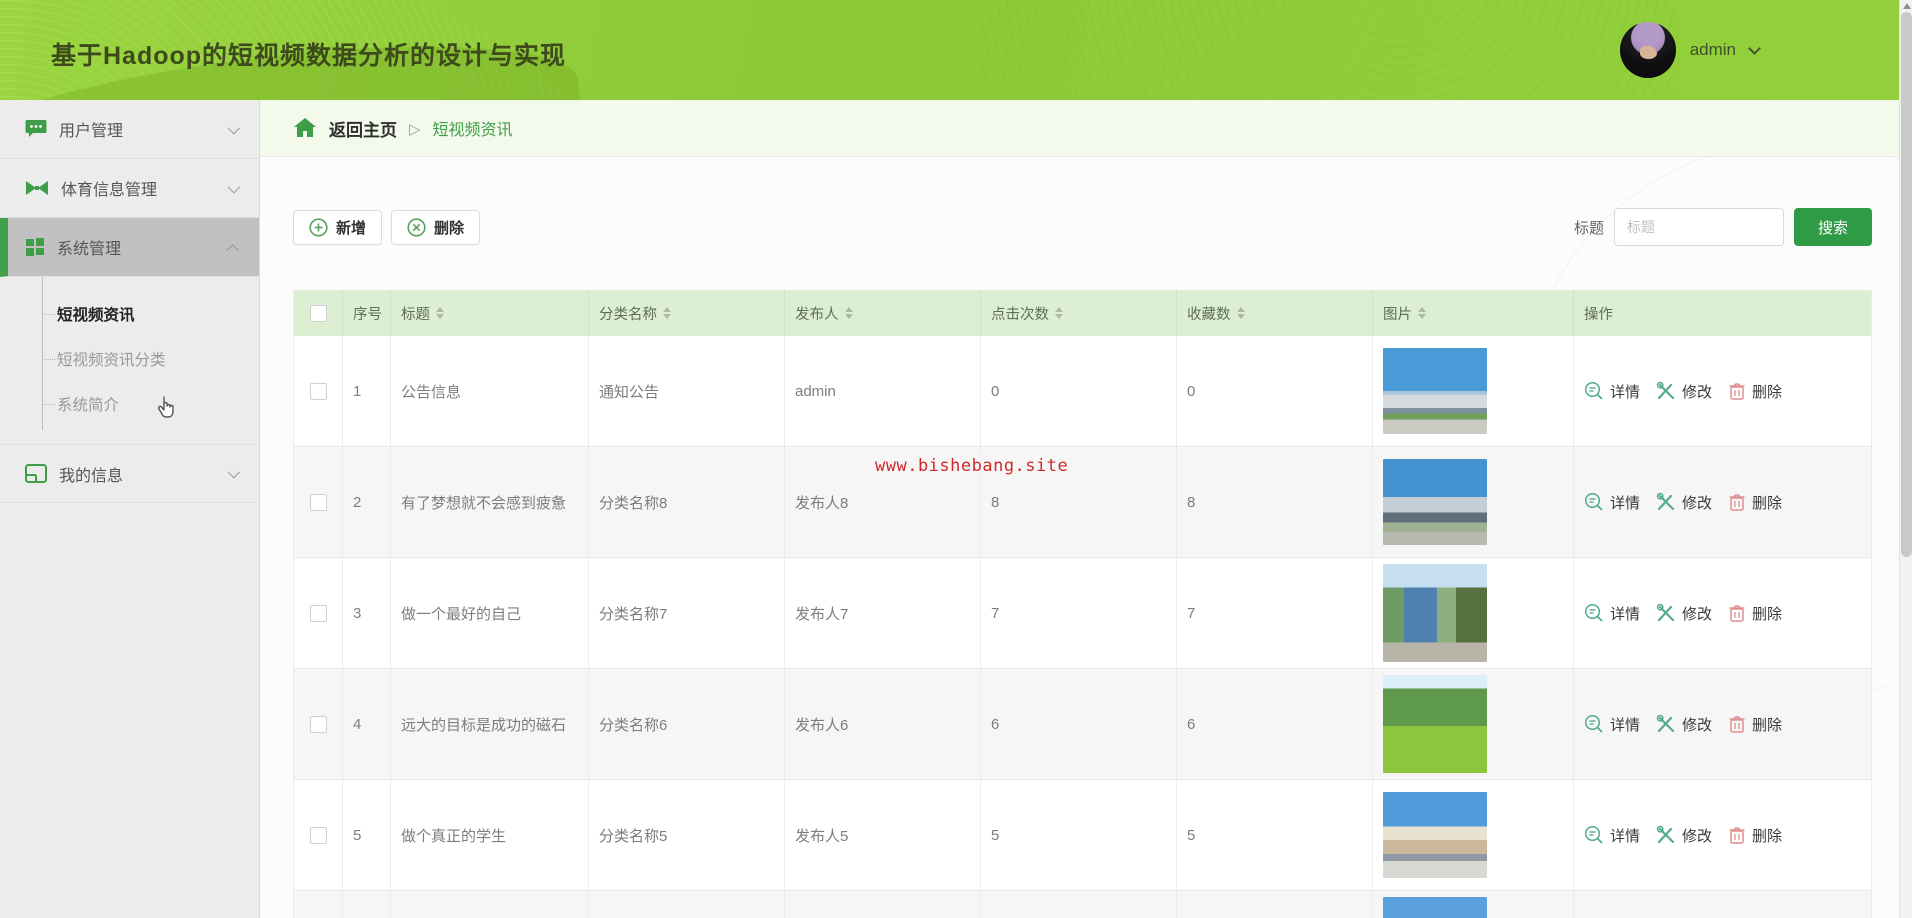 The width and height of the screenshot is (1912, 918). I want to click on col-header-publisher: 发布人, so click(883, 313).